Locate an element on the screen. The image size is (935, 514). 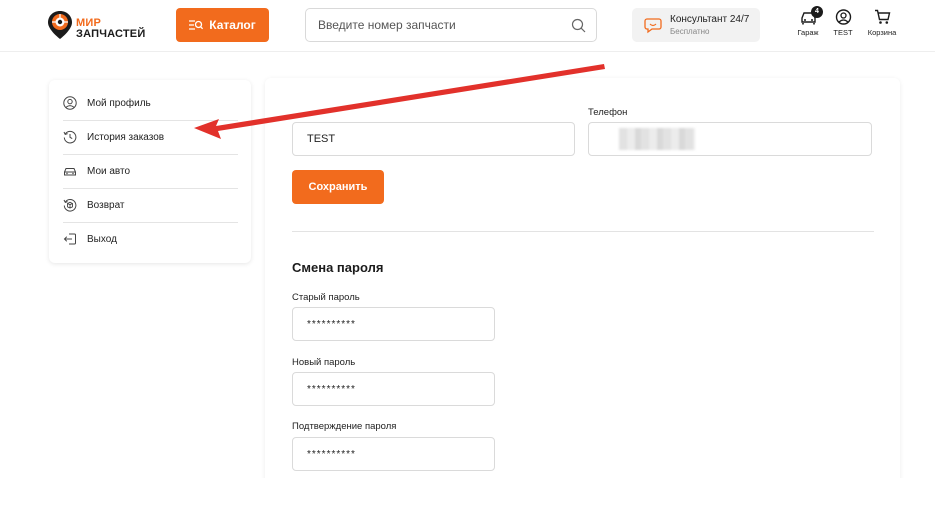
phone-value-blurred is located at coordinates (657, 139).